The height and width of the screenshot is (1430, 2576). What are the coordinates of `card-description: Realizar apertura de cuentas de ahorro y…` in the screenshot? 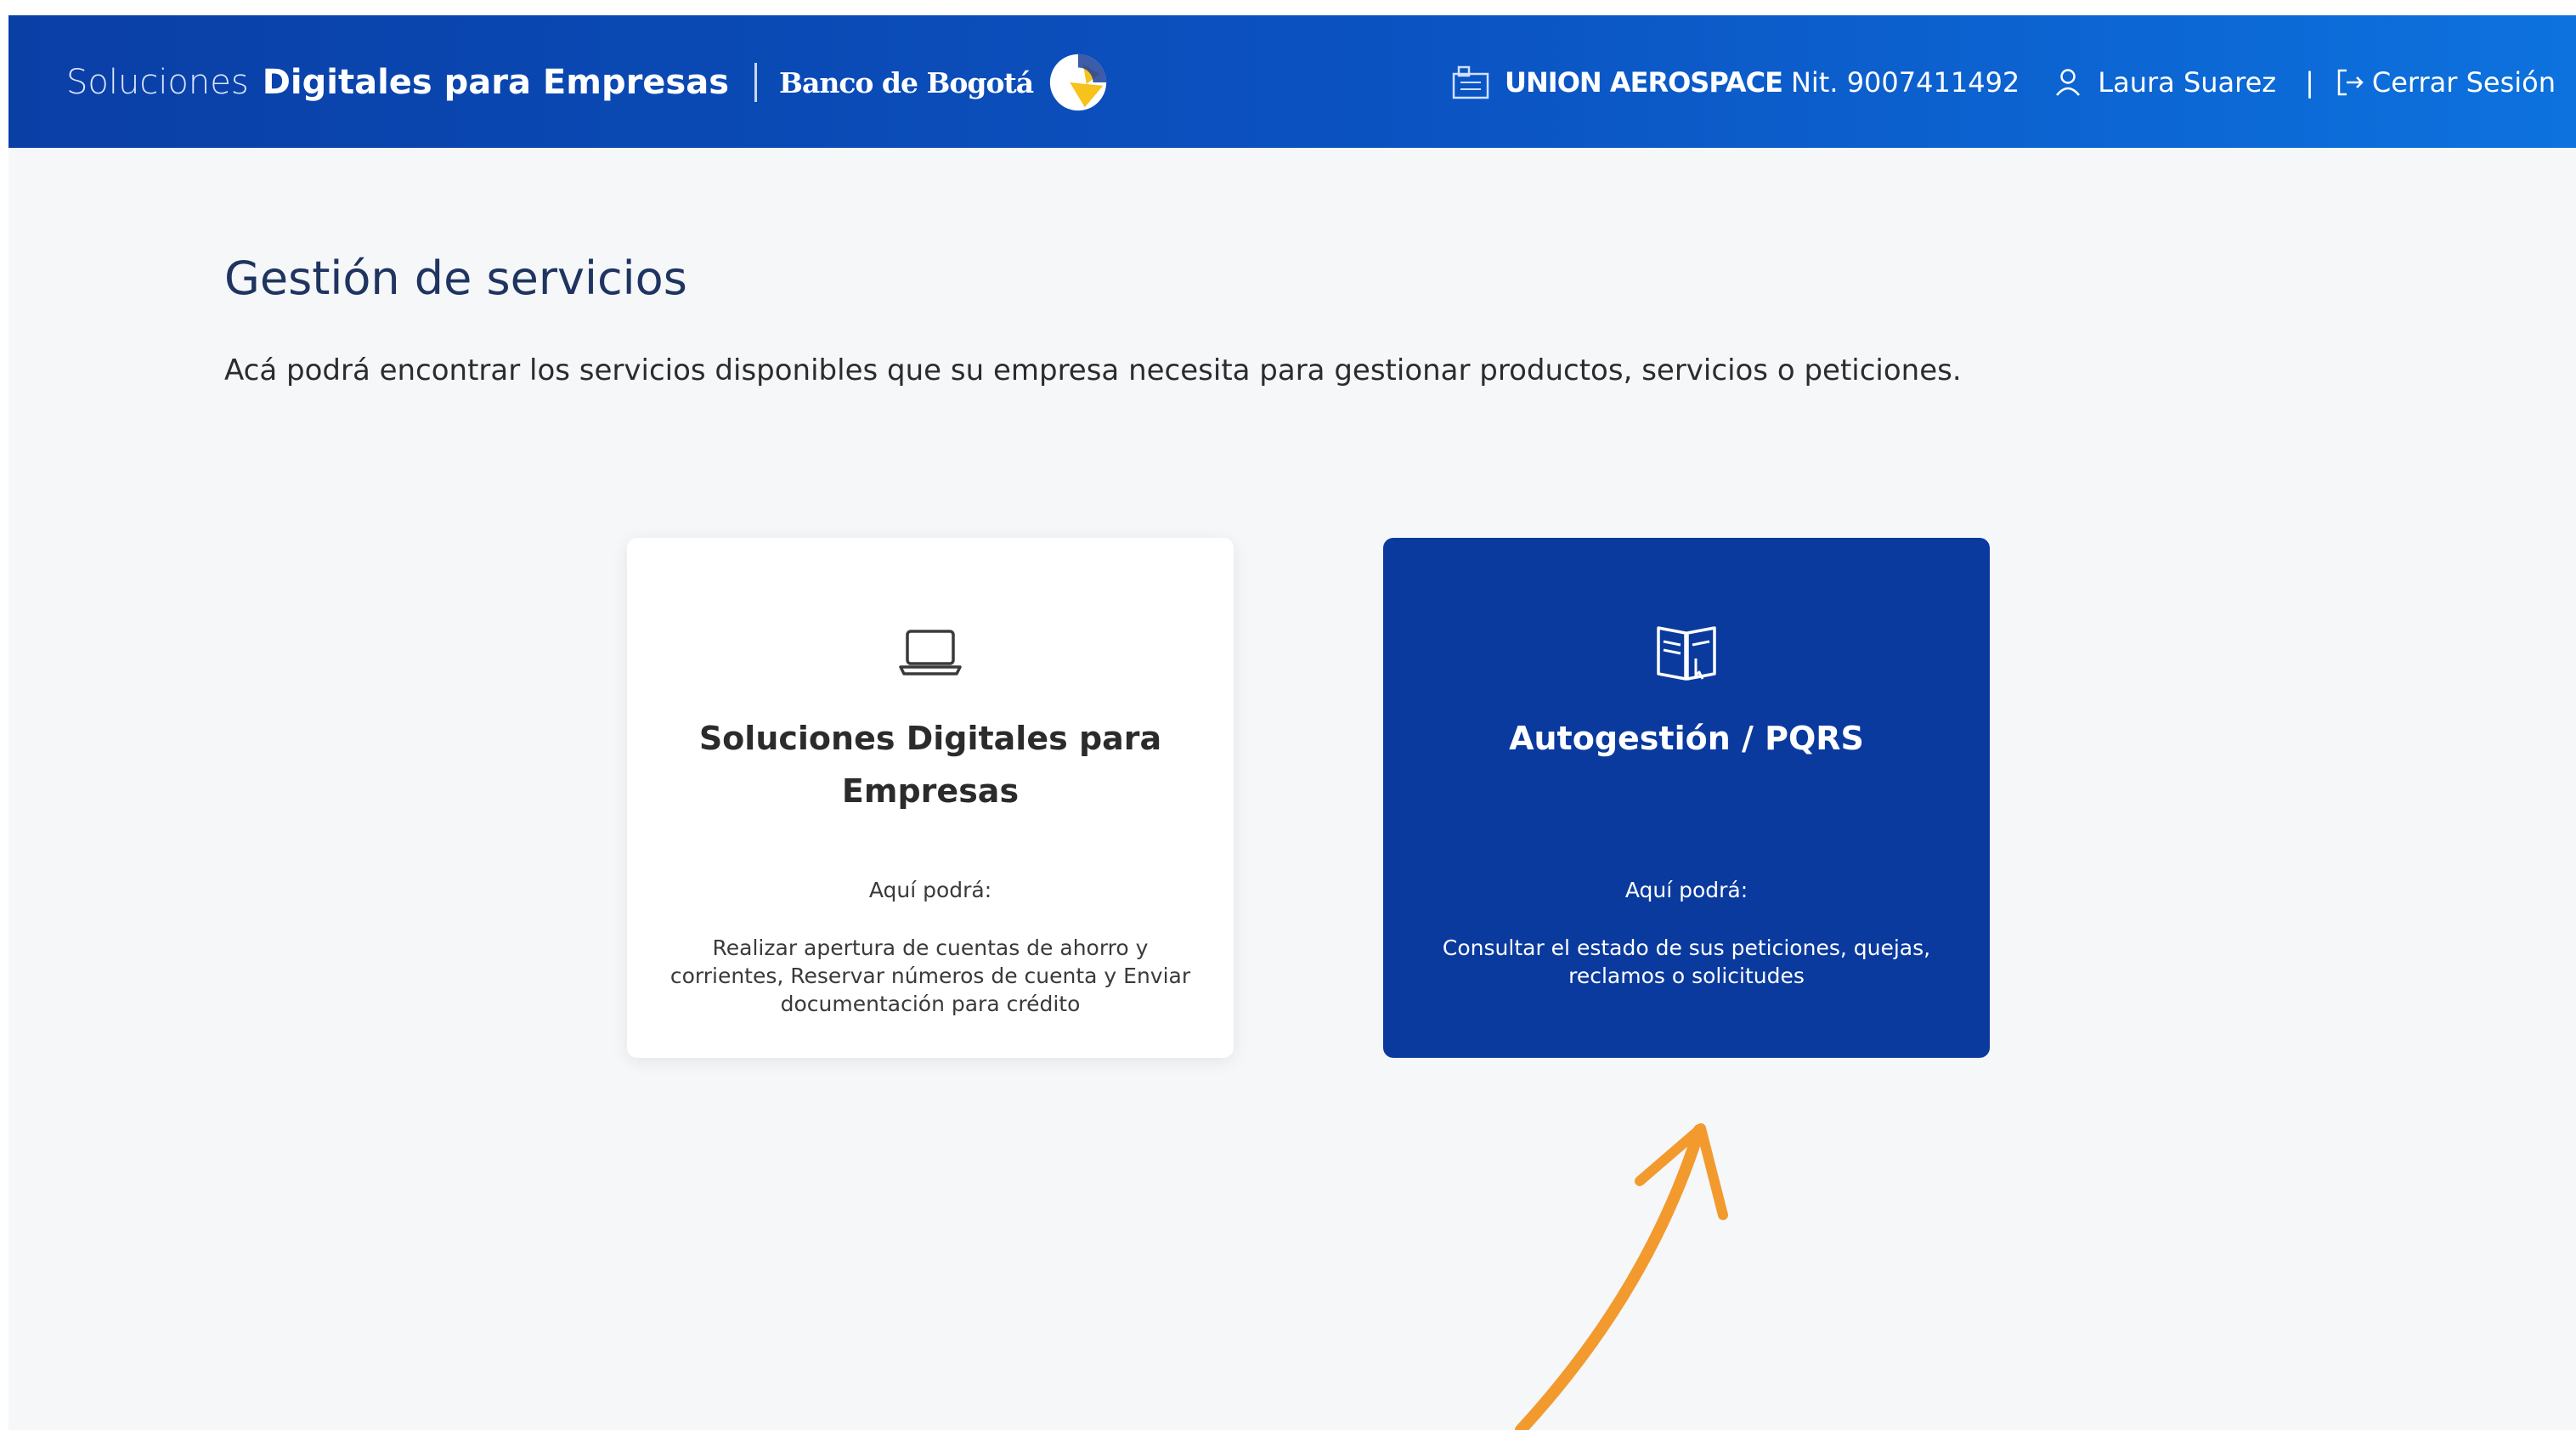 It's located at (930, 975).